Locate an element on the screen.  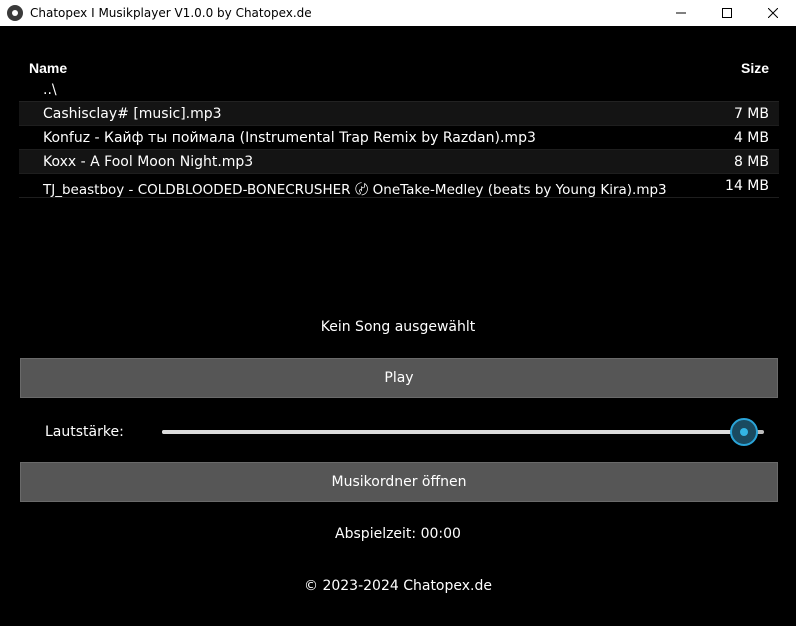
volume-label: Lautstärke: is located at coordinates (84, 432).